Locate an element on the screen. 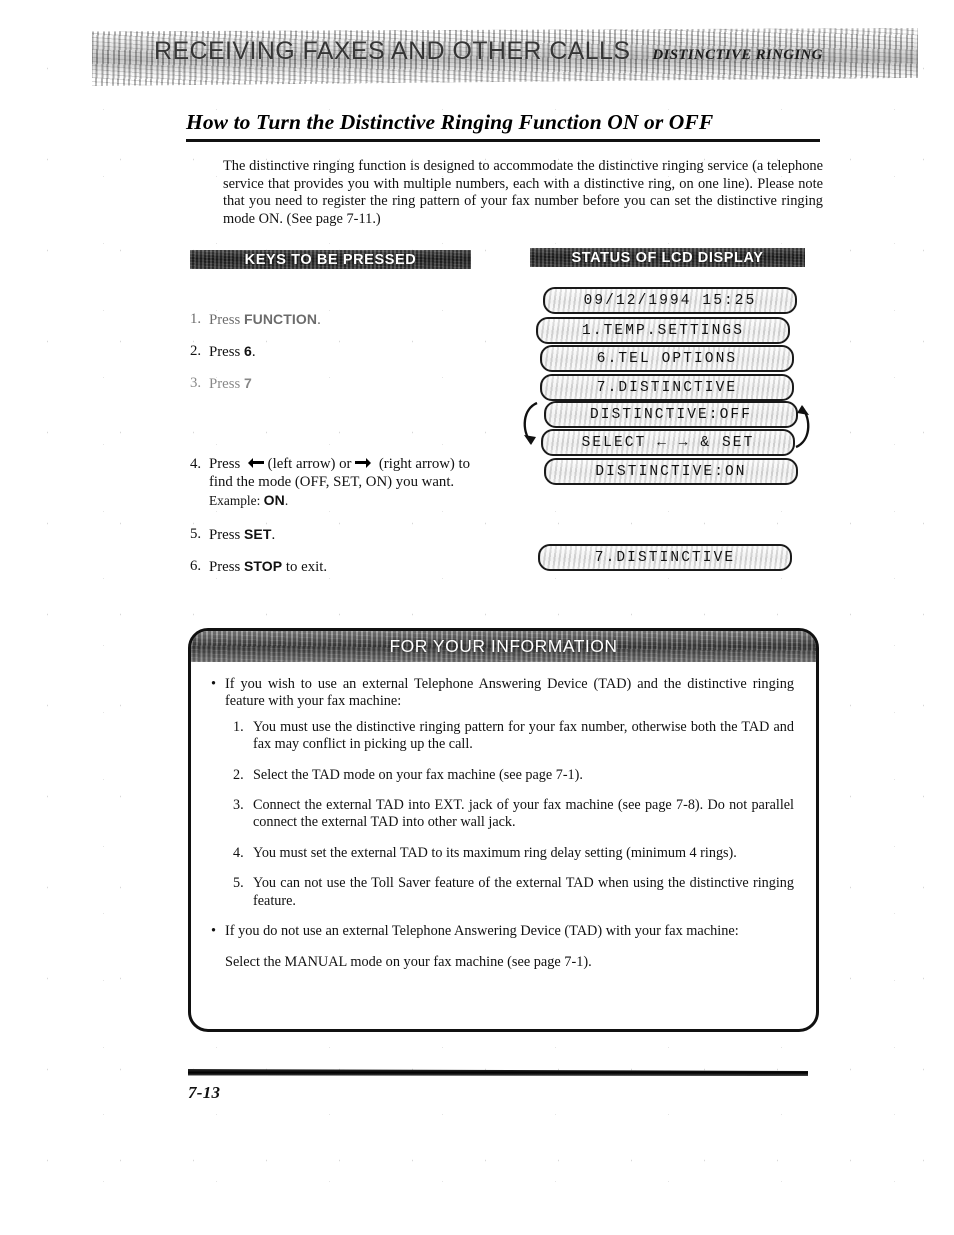 This screenshot has height=1235, width=954. banner-lcd-label: STATUS OF LCD DISPLAY is located at coordinates (667, 257).